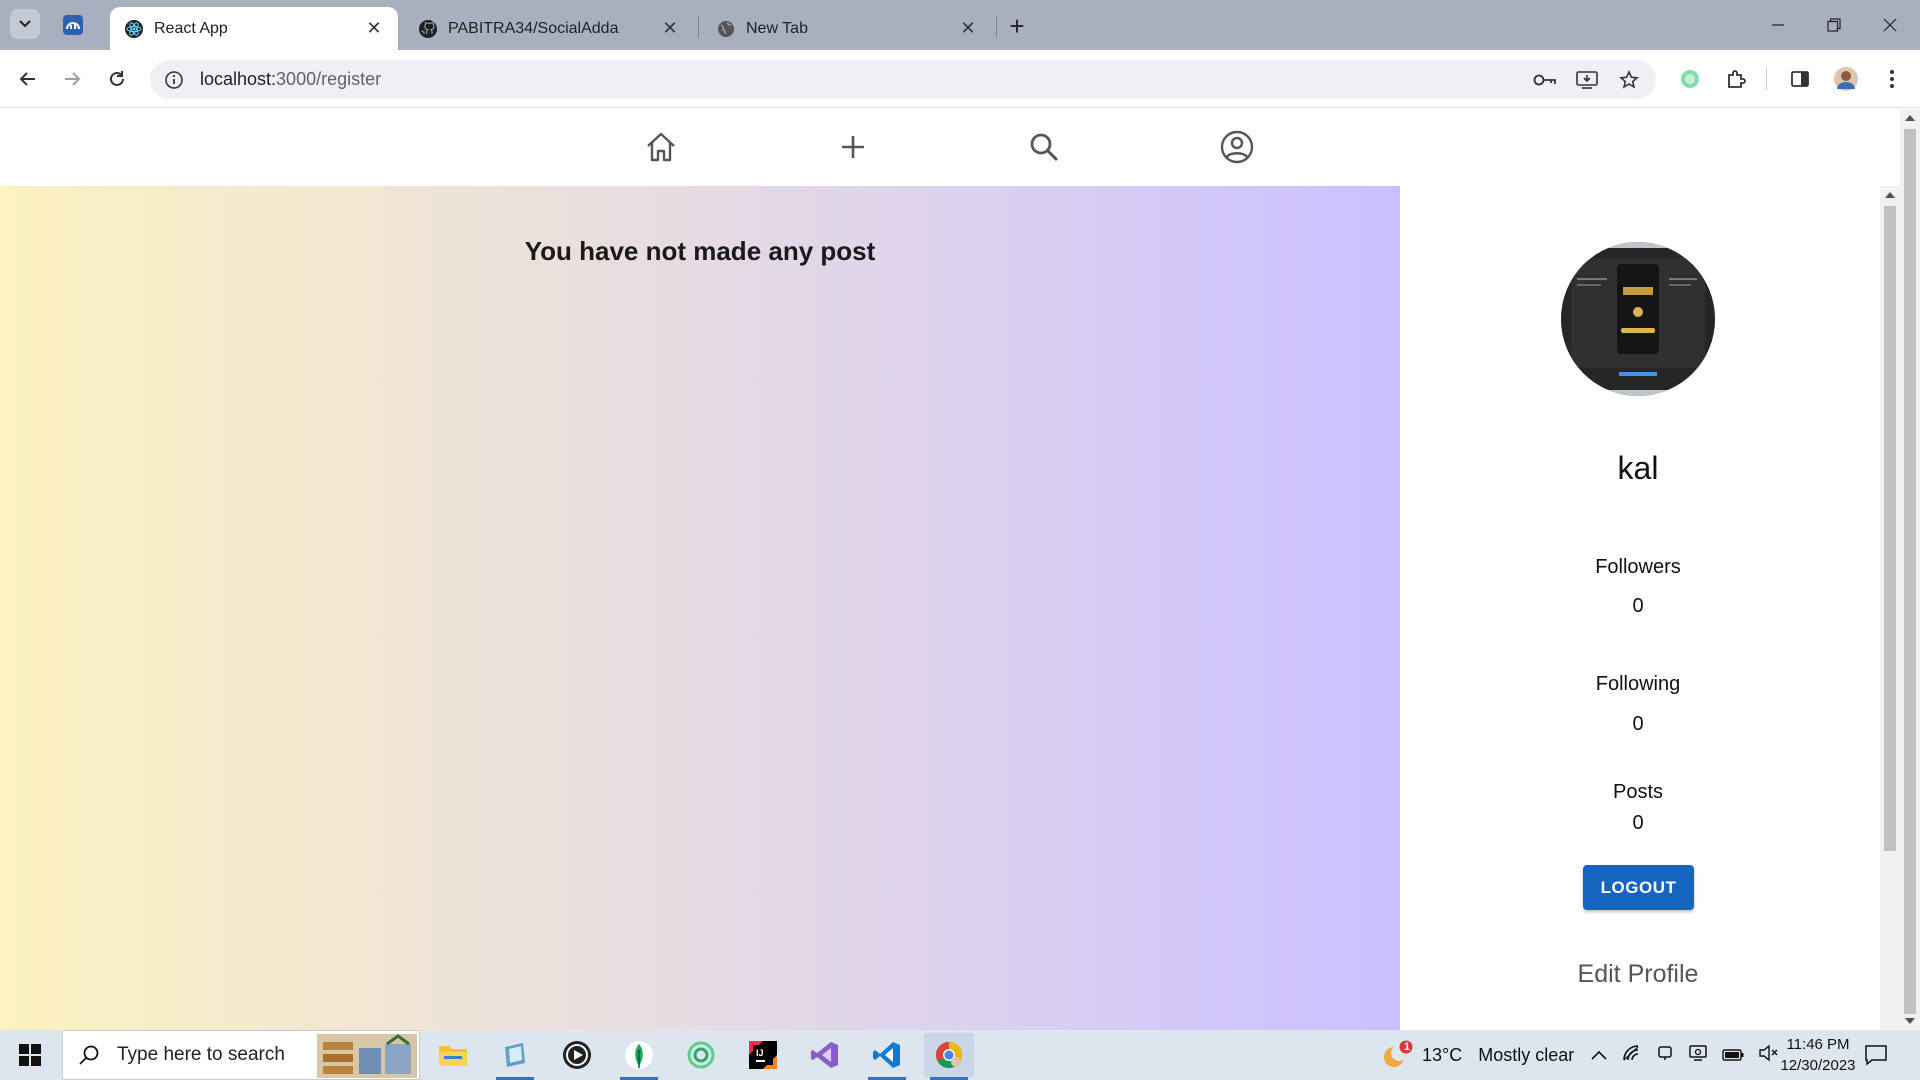 This screenshot has width=1920, height=1080. What do you see at coordinates (1892, 79) in the screenshot?
I see `browser-menu-button` at bounding box center [1892, 79].